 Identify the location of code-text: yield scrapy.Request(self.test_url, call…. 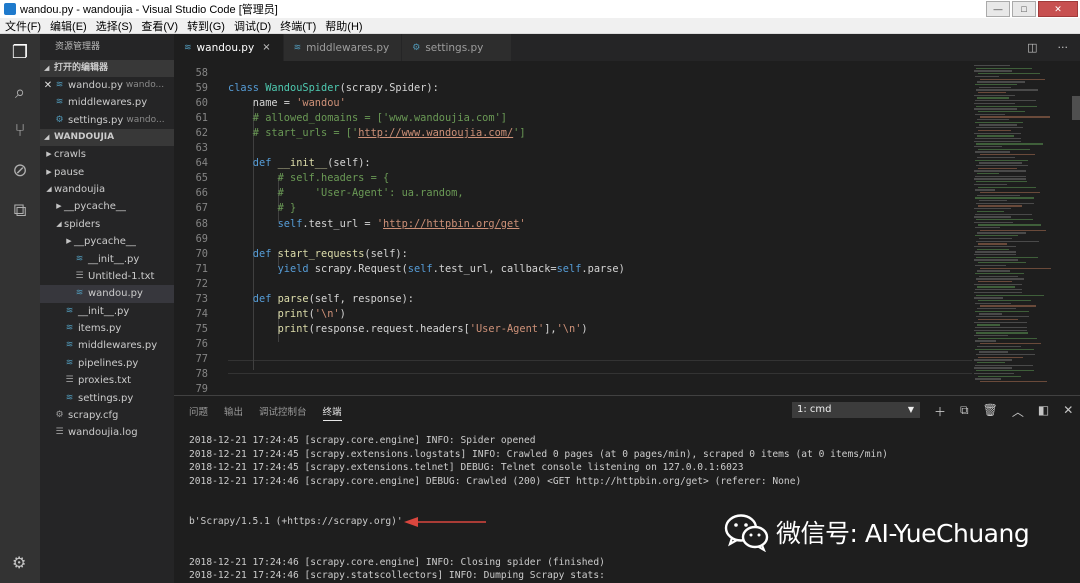
(426, 269).